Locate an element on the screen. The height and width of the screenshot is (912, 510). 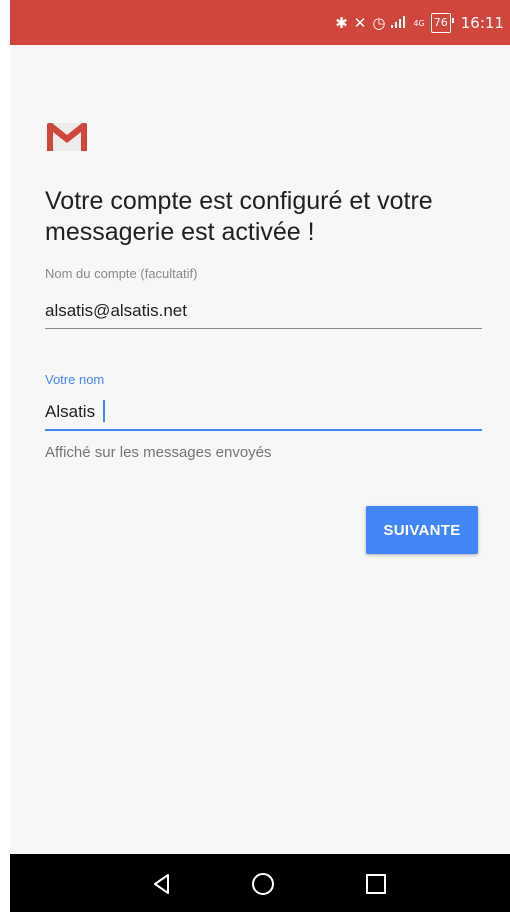
4g-icon: 4G is located at coordinates (419, 23).